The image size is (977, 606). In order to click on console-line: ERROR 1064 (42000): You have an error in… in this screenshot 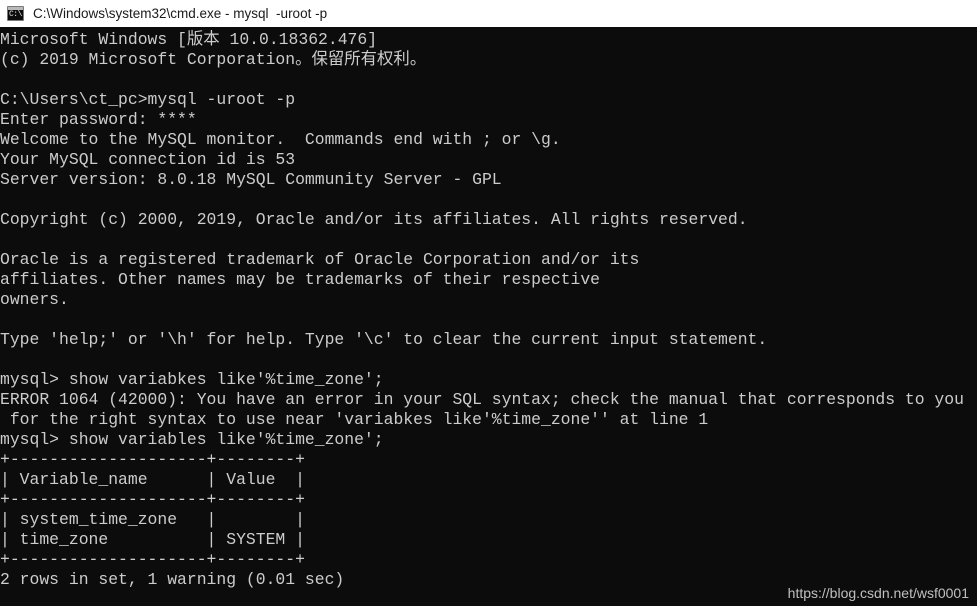, I will do `click(482, 399)`.